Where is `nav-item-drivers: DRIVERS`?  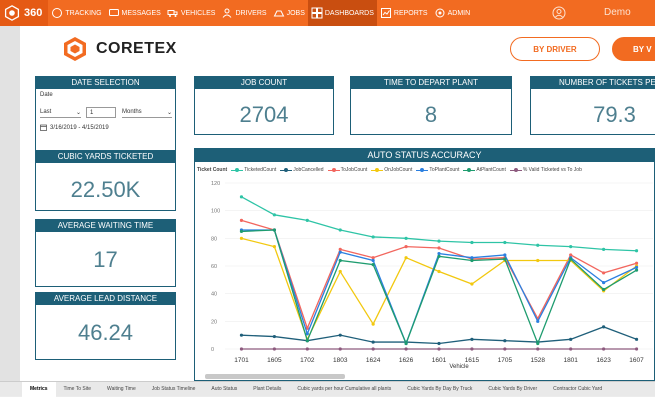 nav-item-drivers: DRIVERS is located at coordinates (243, 13).